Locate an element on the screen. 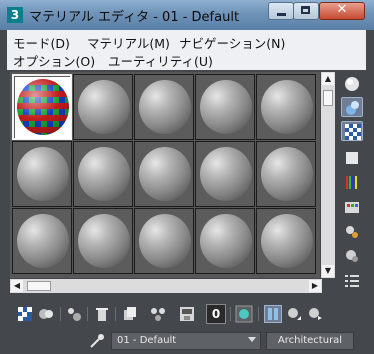 Image resolution: width=374 pixels, height=354 pixels. title-bar: 3 マテリアル エディタ - 01 - Default ✕ is located at coordinates (187, 15).